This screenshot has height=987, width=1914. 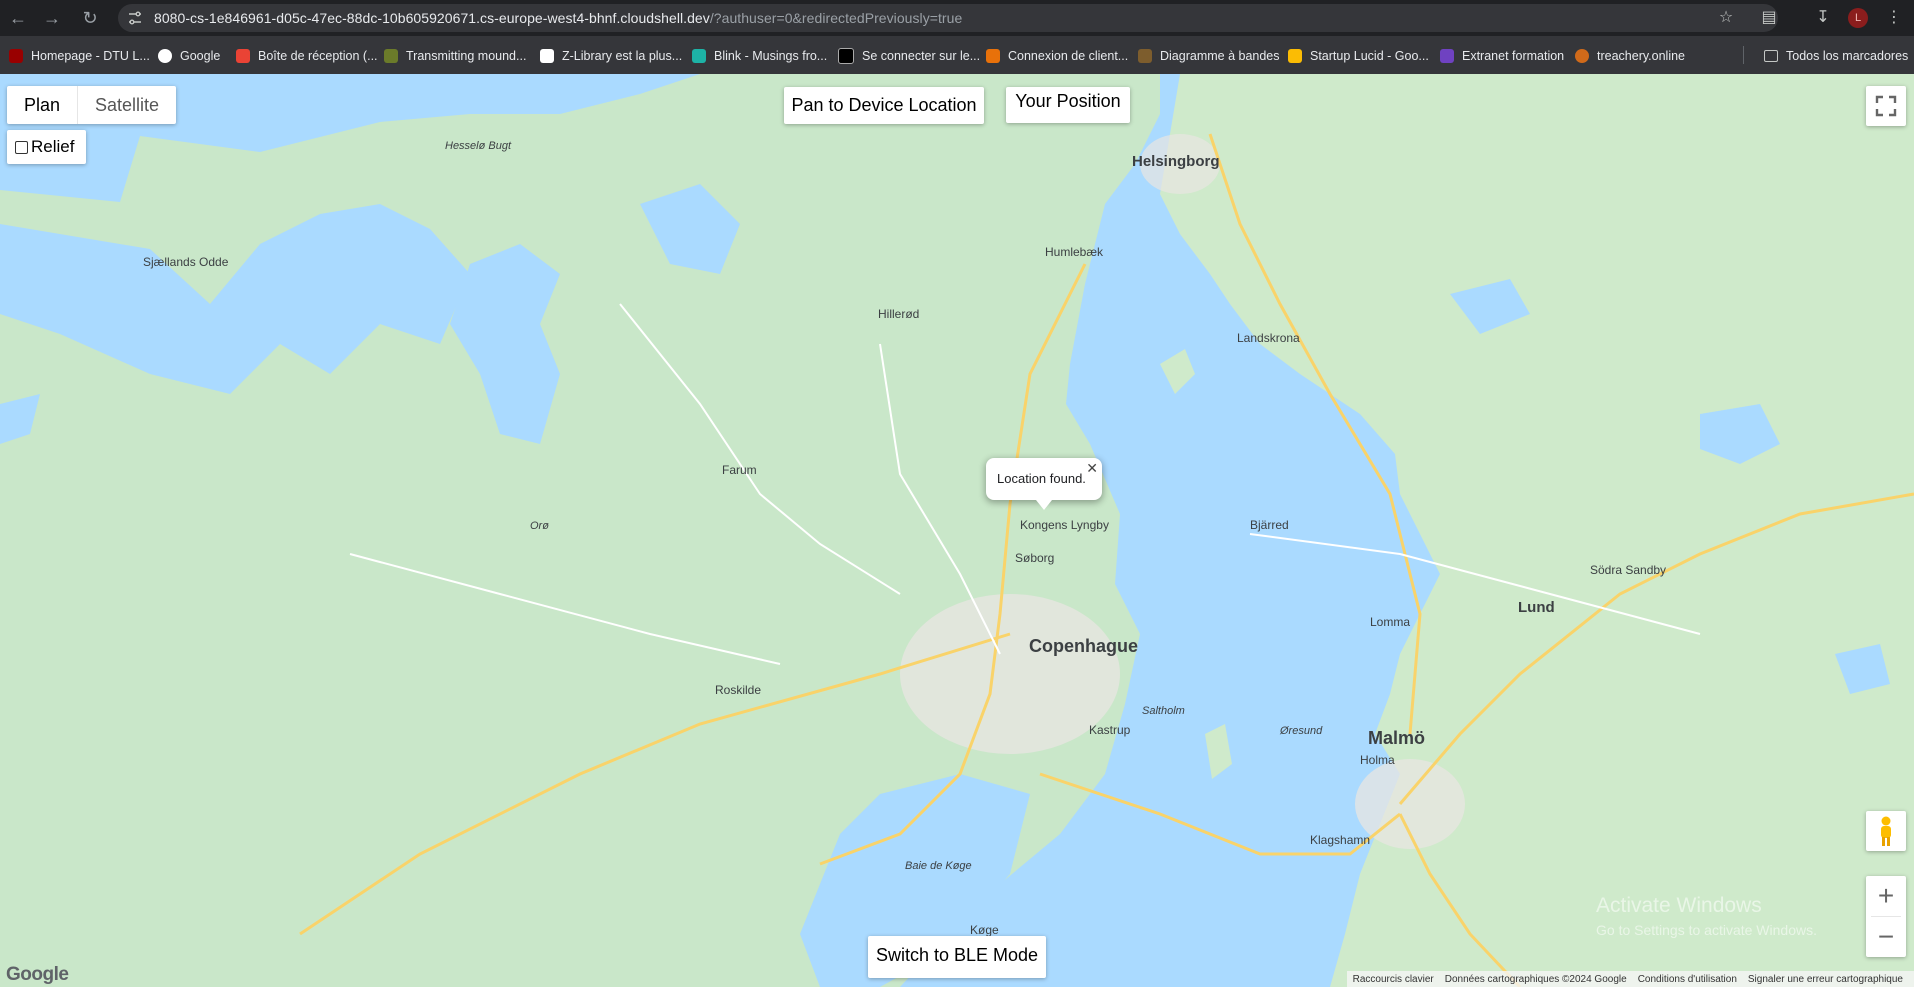 I want to click on info-window-tail, so click(x=1044, y=505).